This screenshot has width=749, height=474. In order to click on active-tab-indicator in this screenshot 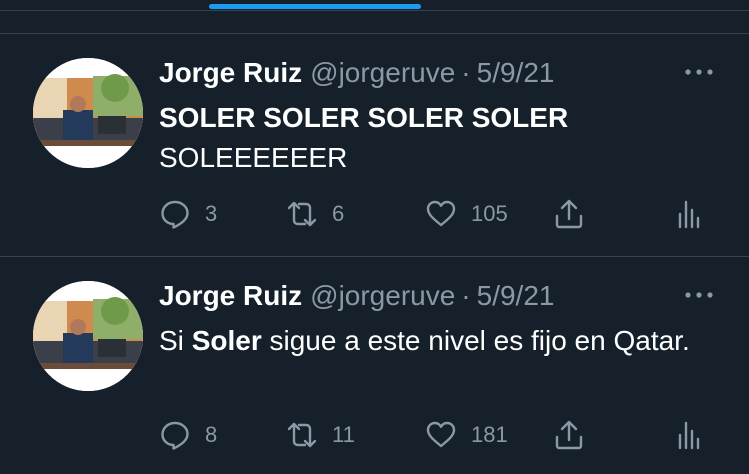, I will do `click(315, 6)`.